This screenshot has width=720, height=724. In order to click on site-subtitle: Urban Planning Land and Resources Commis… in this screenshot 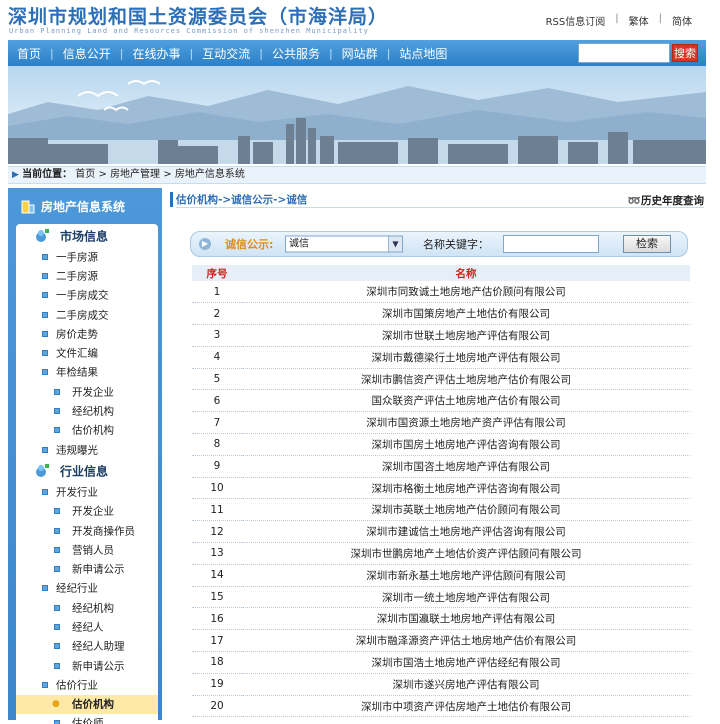, I will do `click(189, 31)`.